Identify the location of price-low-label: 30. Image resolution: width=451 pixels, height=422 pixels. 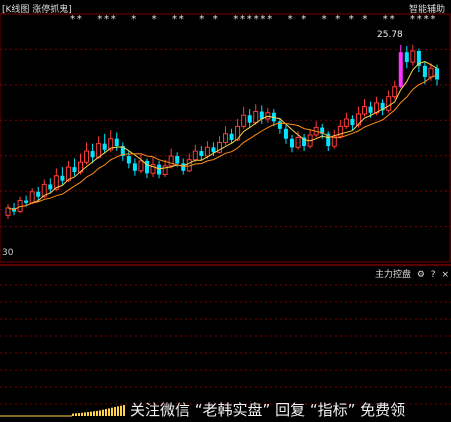
(8, 253).